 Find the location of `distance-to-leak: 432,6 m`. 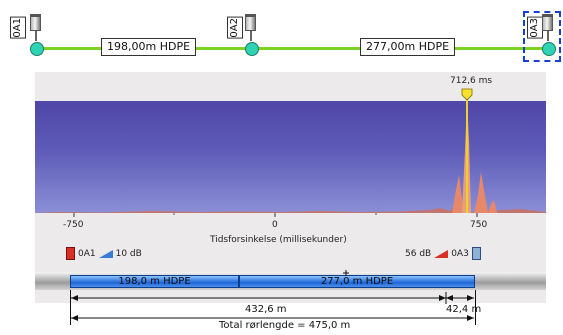

distance-to-leak: 432,6 m is located at coordinates (266, 309).